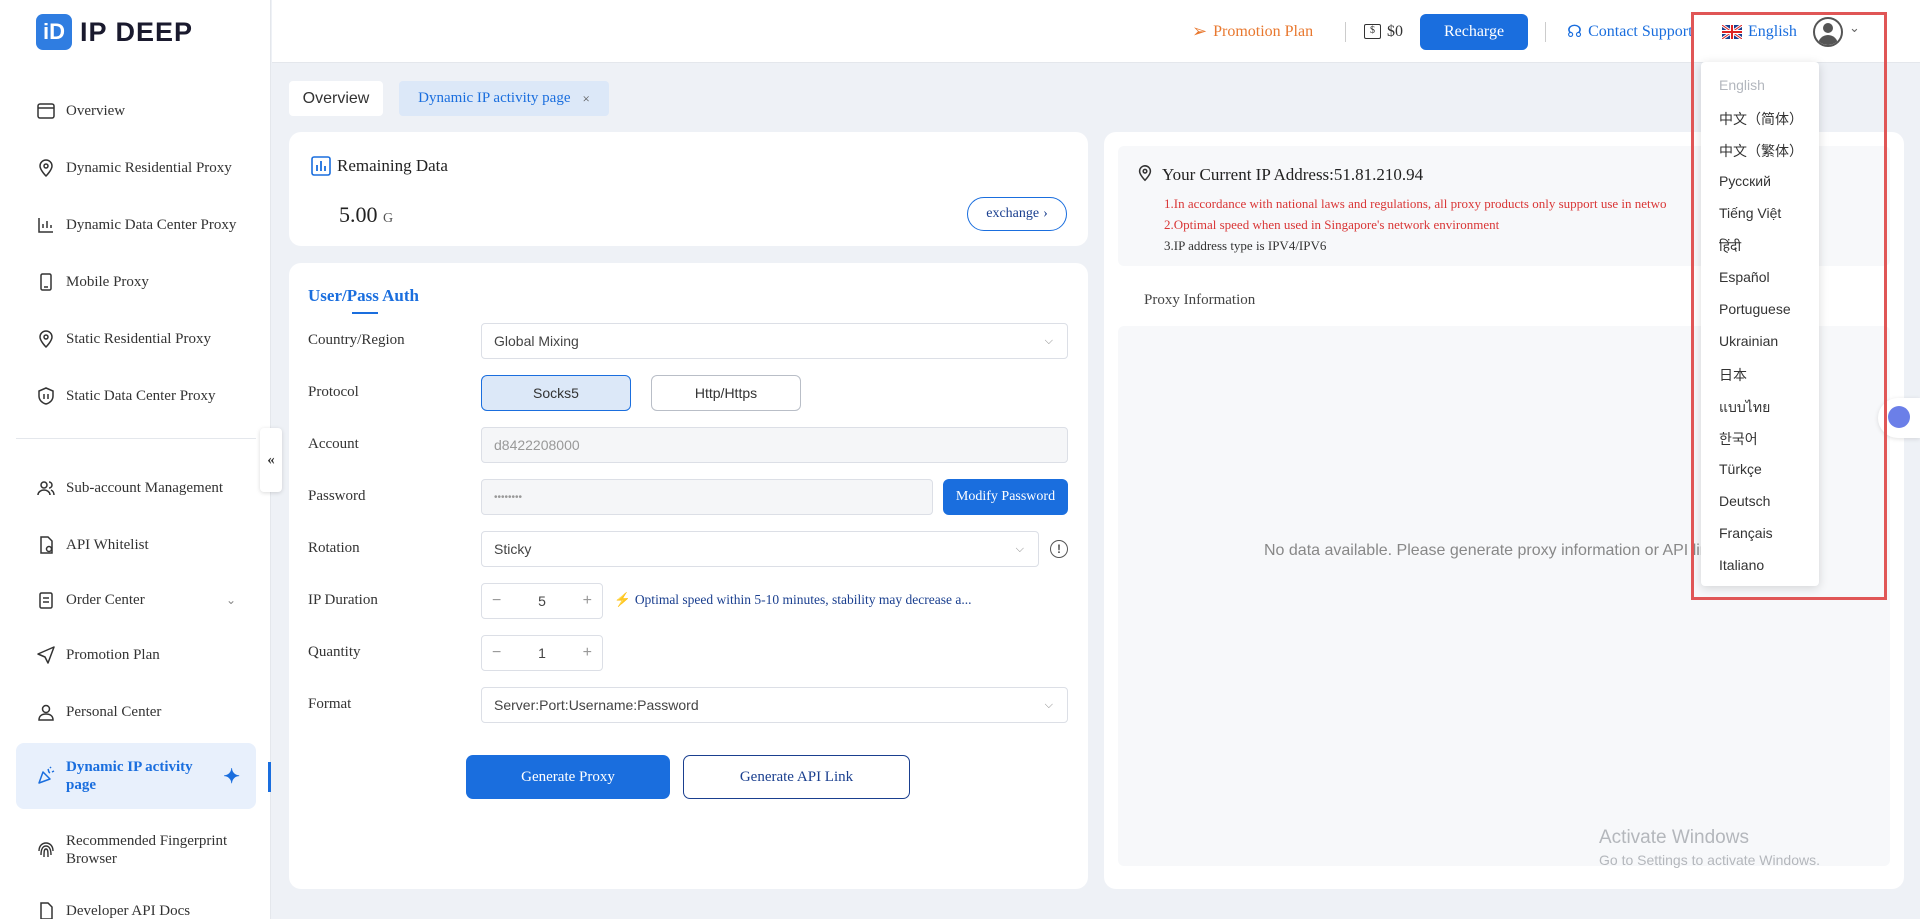 The width and height of the screenshot is (1920, 919). Describe the element at coordinates (688, 189) in the screenshot. I see `remaining-data-card: Remaining Data 5.00 G exchange ›` at that location.